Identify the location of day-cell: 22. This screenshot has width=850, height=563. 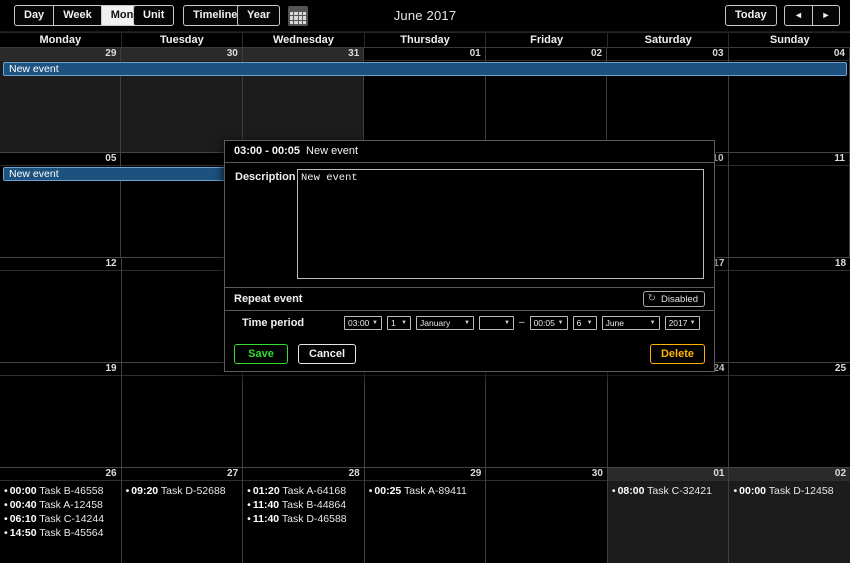
(425, 415).